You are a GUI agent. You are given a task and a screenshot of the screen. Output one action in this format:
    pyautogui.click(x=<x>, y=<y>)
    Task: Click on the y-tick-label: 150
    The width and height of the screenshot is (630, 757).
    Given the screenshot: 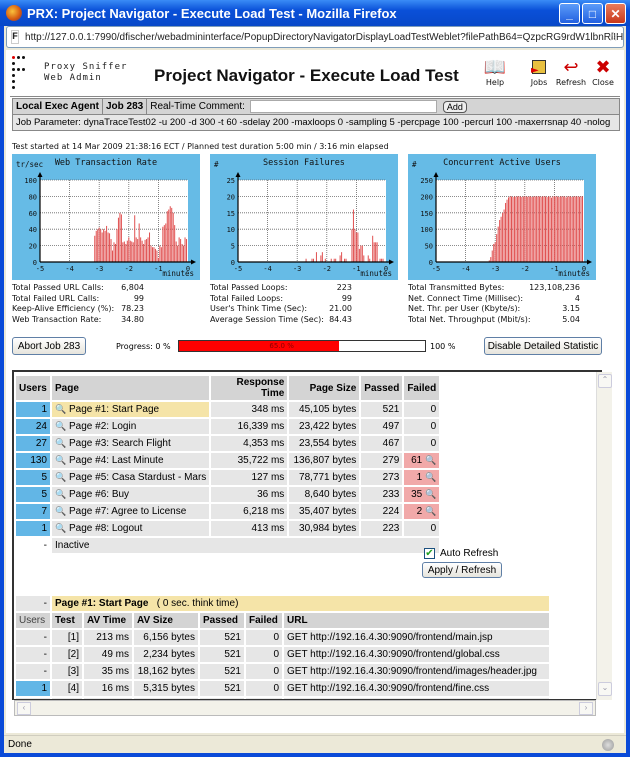 What is the action you would take?
    pyautogui.click(x=426, y=214)
    